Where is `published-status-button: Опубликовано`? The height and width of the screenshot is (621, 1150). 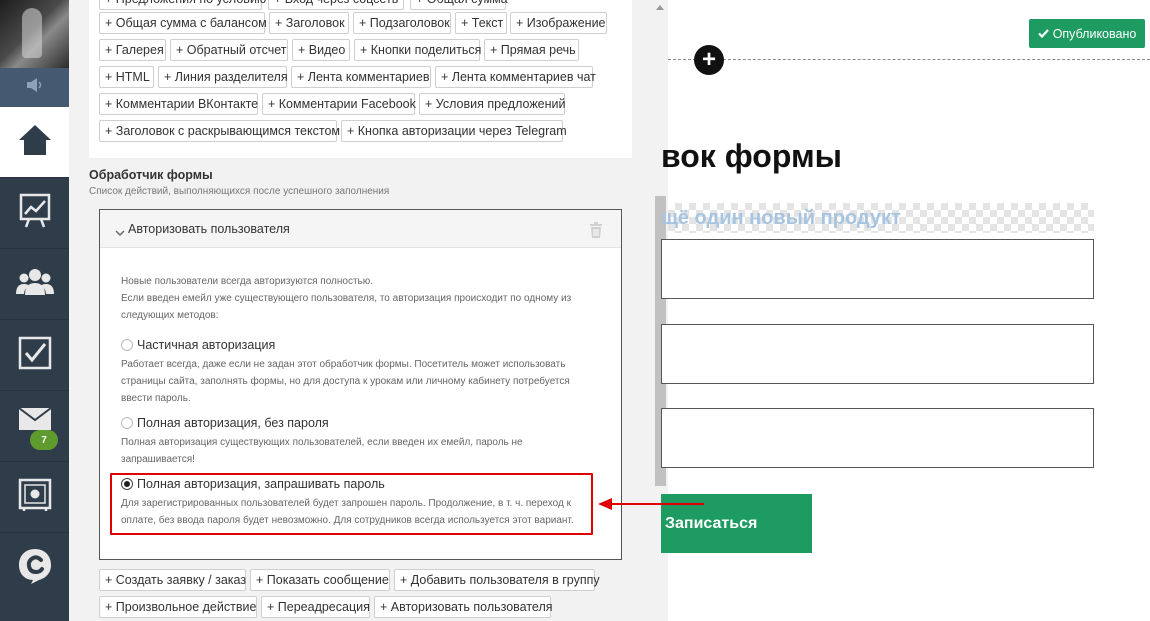
published-status-button: Опубликовано is located at coordinates (1087, 33).